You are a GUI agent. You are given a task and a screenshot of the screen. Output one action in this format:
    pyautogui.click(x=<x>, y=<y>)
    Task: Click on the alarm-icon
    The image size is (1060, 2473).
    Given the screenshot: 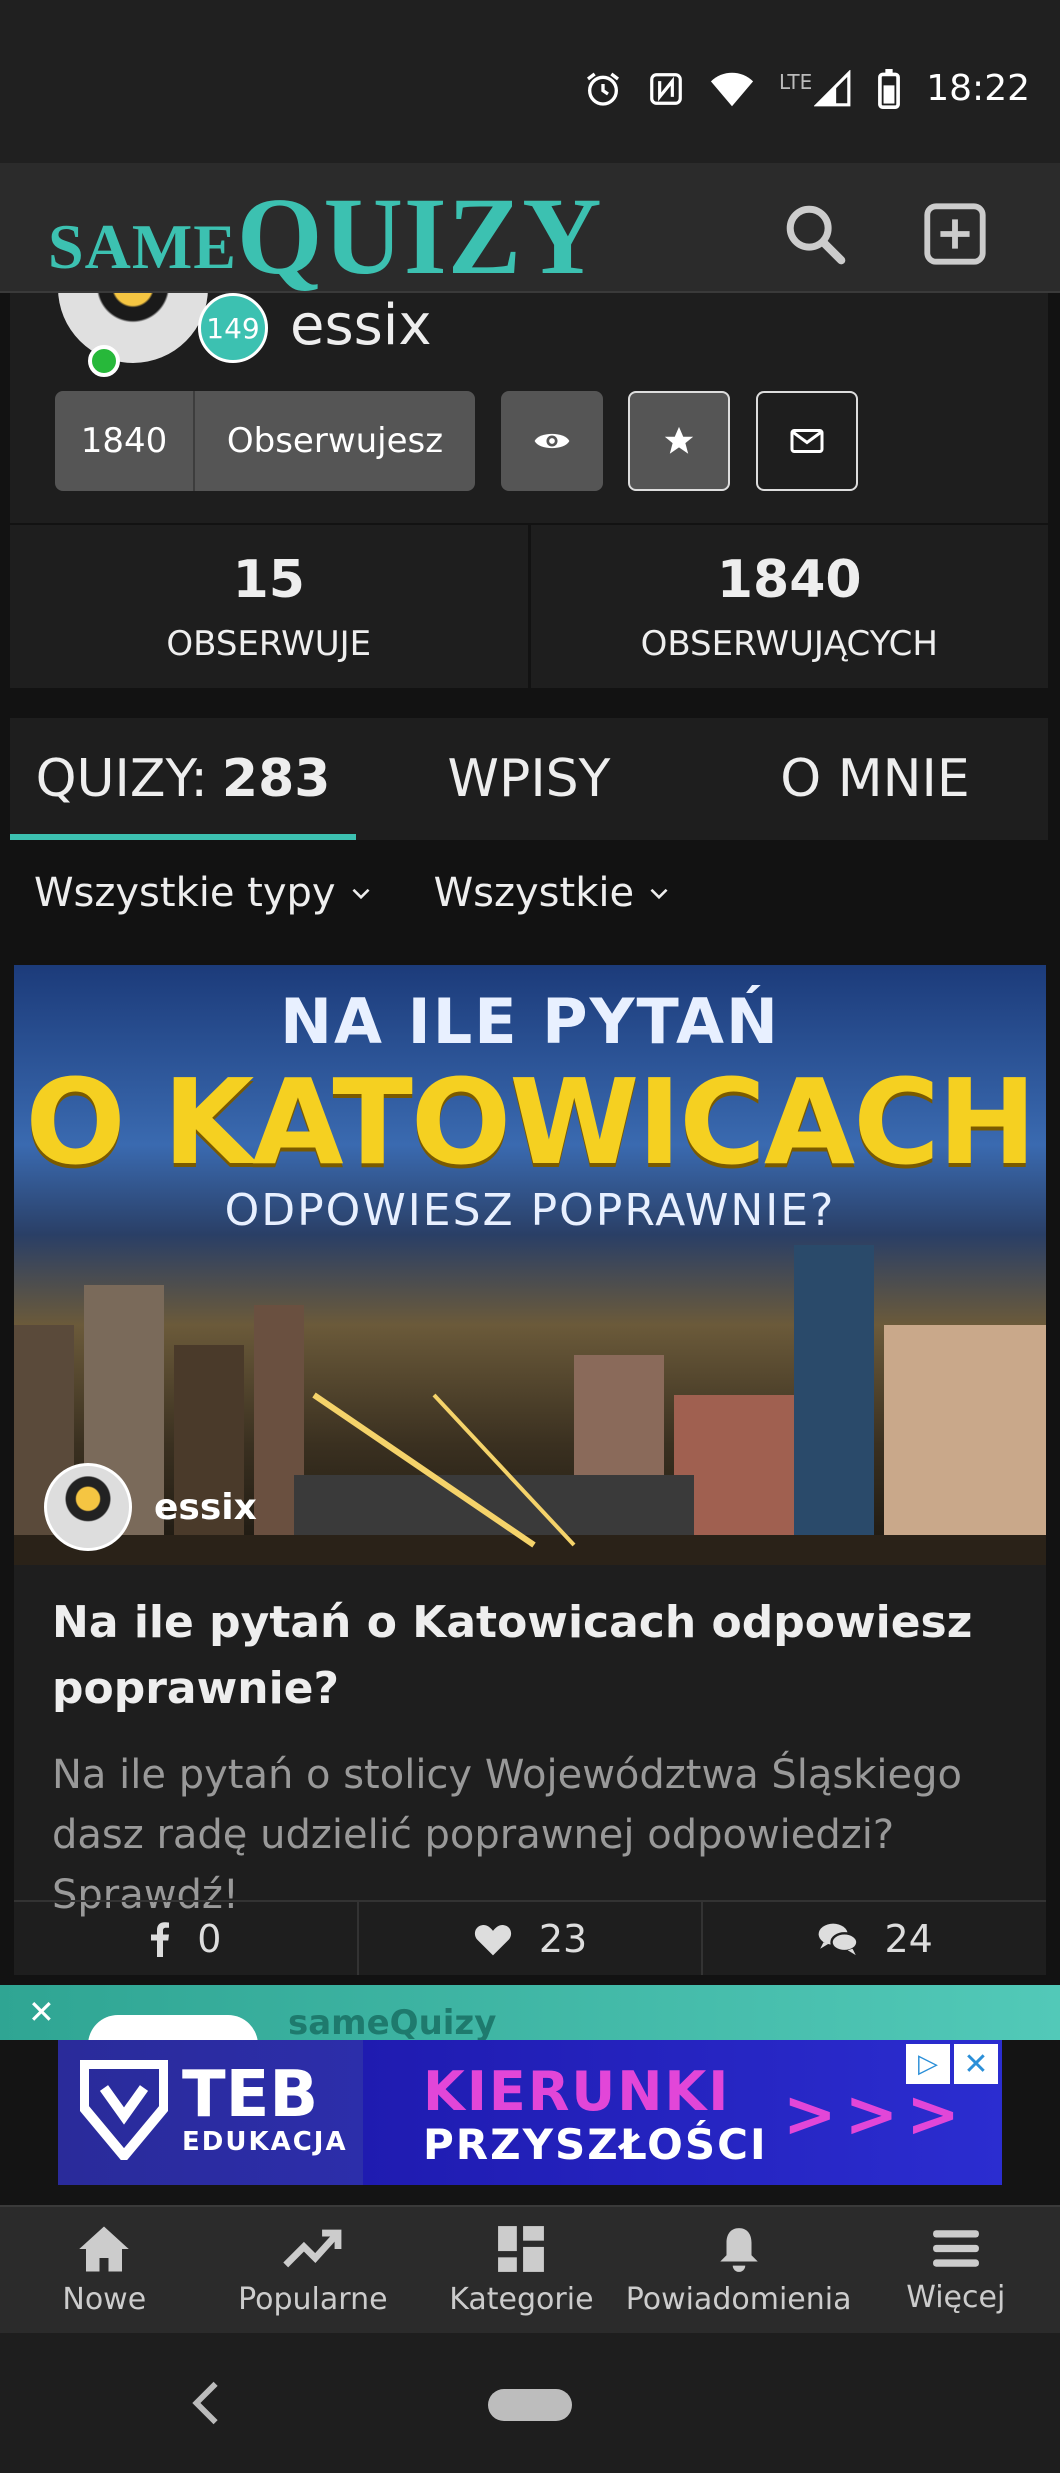 What is the action you would take?
    pyautogui.click(x=603, y=89)
    